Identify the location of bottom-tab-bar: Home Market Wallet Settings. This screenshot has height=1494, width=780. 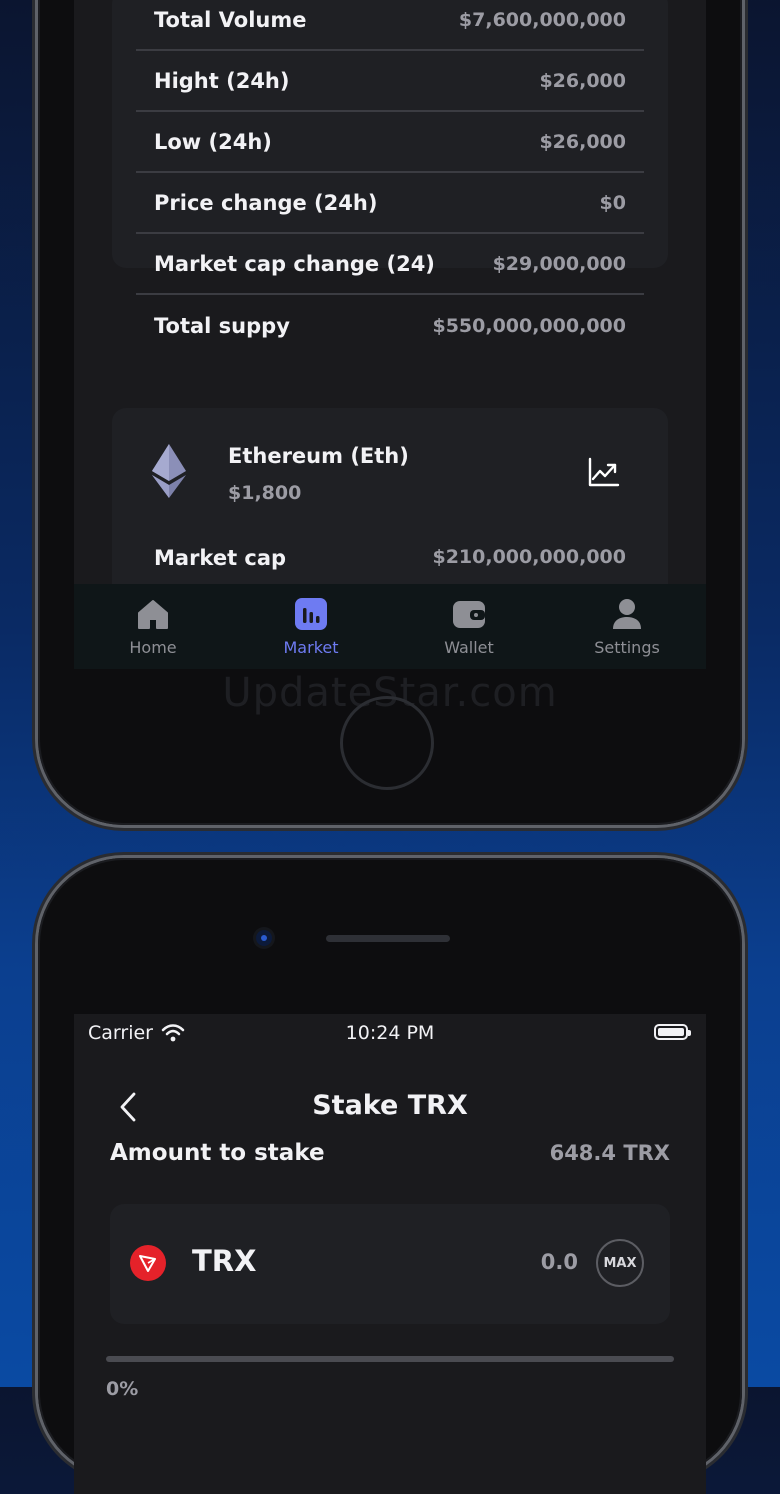
(390, 626).